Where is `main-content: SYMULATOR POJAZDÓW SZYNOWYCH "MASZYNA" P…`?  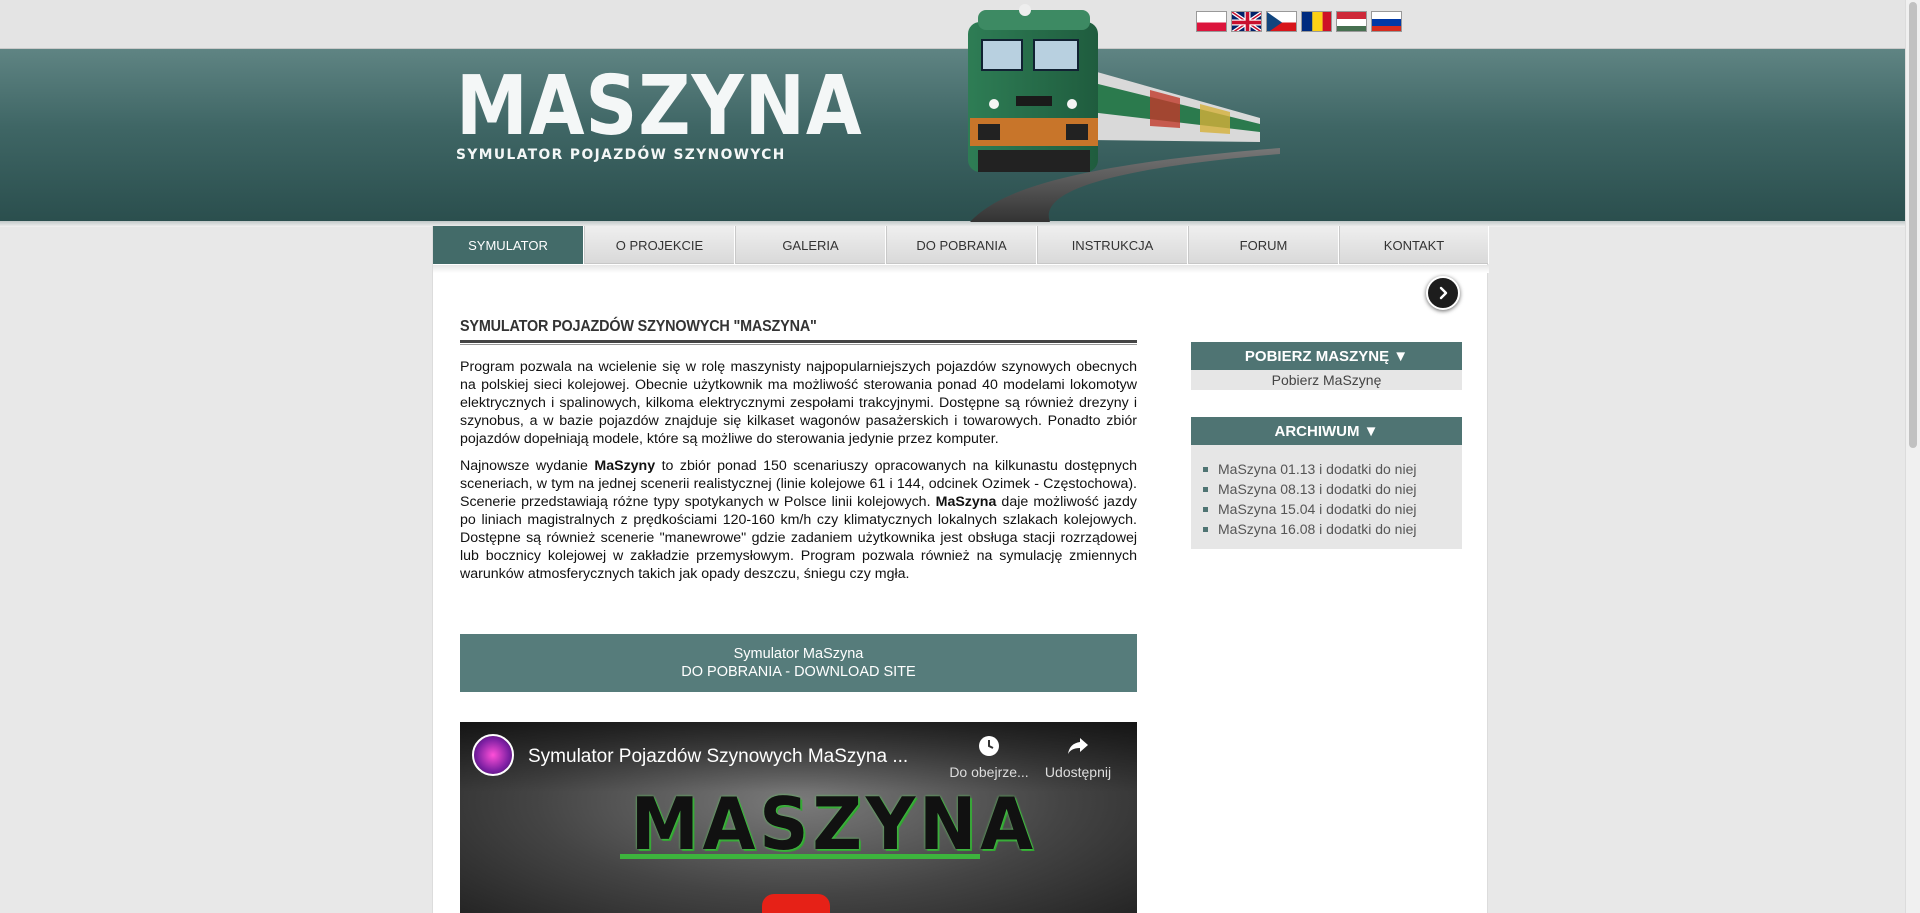 main-content: SYMULATOR POJAZDÓW SZYNOWYCH "MASZYNA" P… is located at coordinates (798, 450).